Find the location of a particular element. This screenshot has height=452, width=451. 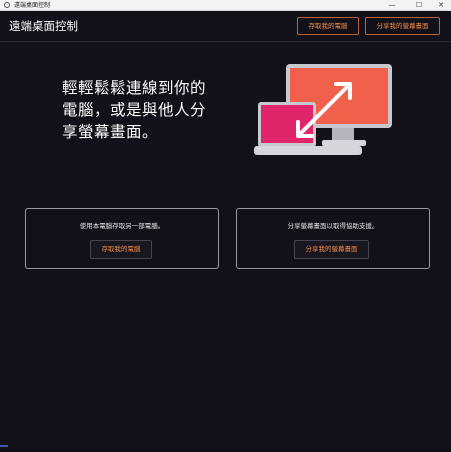

monitors-connect-icon is located at coordinates (323, 109).